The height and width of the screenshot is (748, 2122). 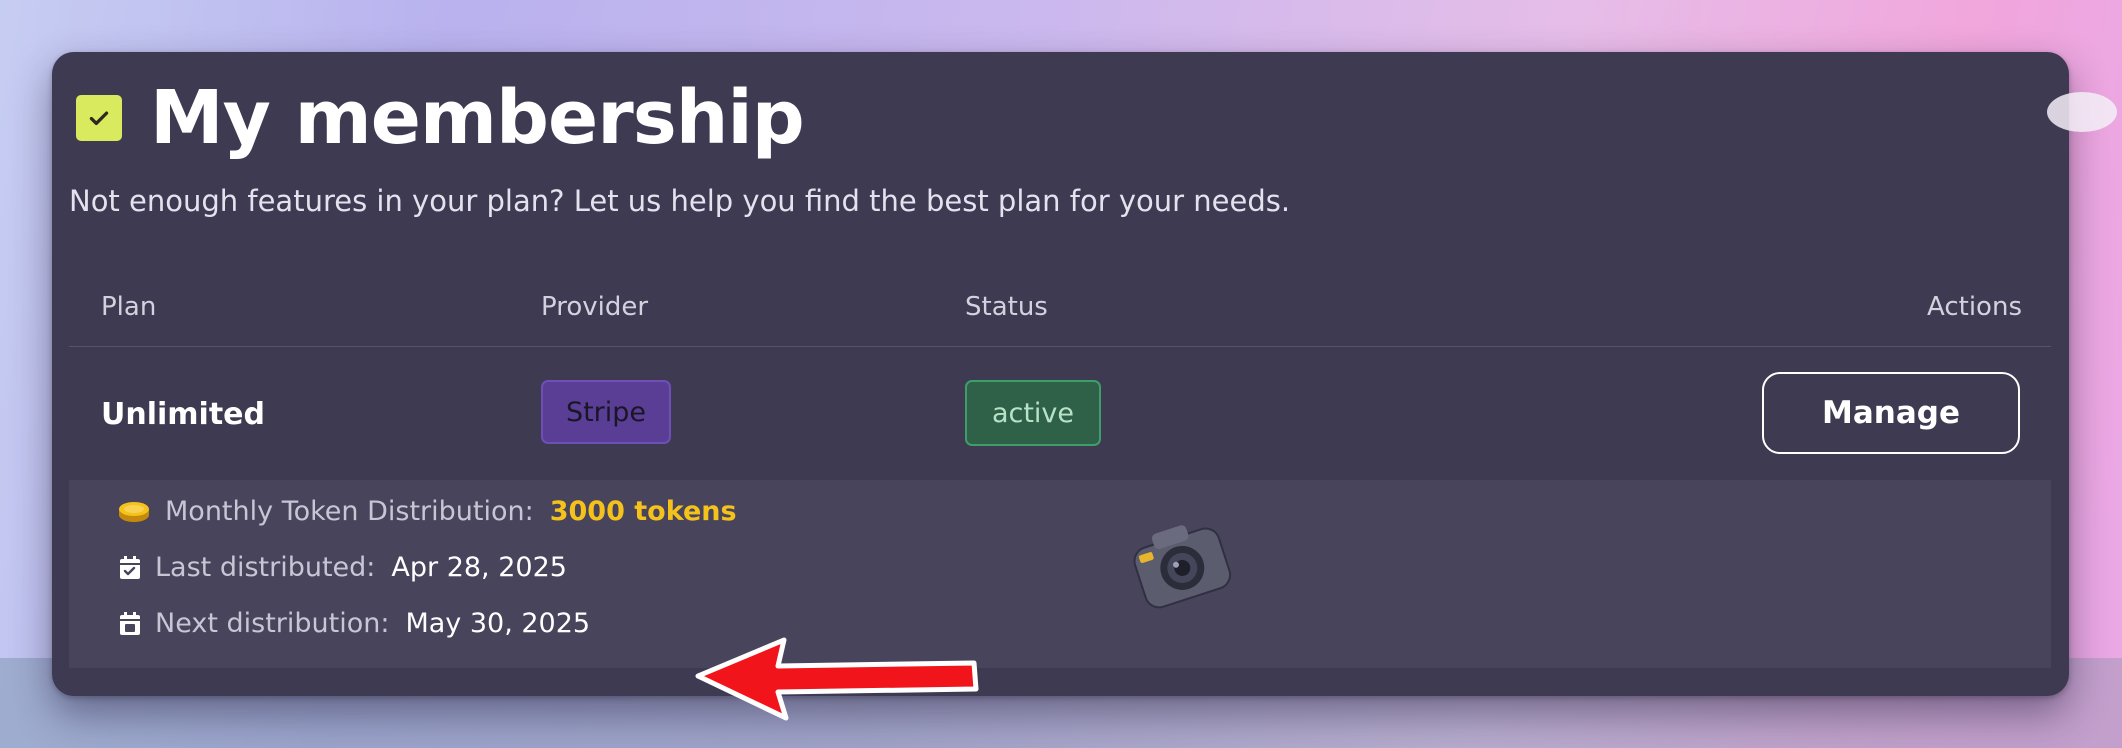 I want to click on checkbox-icon, so click(x=99, y=118).